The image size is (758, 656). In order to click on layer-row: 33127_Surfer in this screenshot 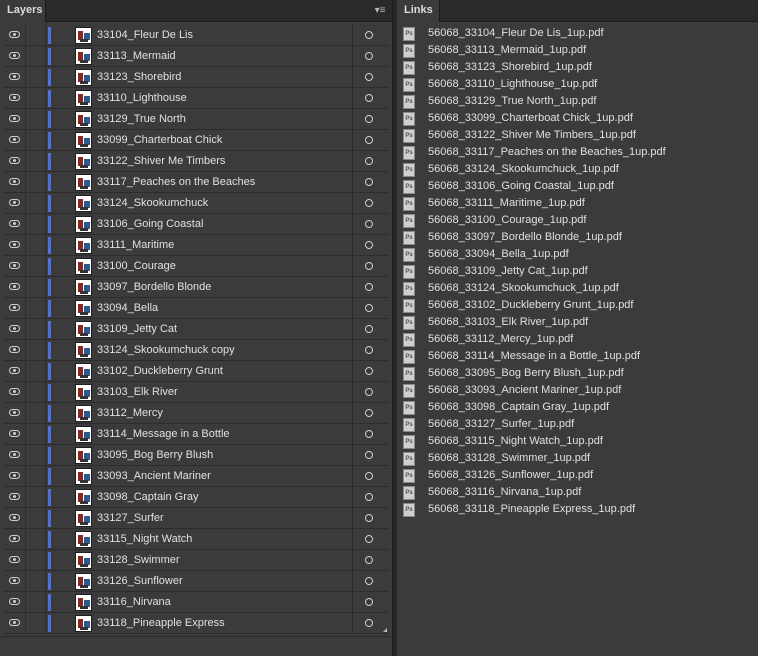, I will do `click(196, 518)`.